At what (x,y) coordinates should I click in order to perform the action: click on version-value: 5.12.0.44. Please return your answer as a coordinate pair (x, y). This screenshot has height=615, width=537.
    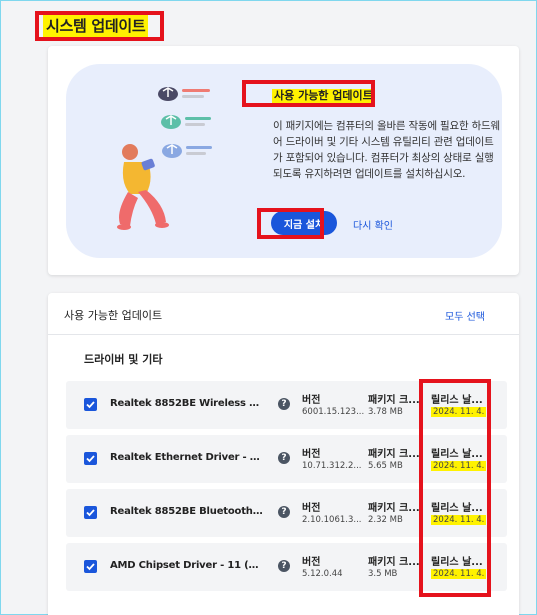
    Looking at the image, I should click on (322, 574).